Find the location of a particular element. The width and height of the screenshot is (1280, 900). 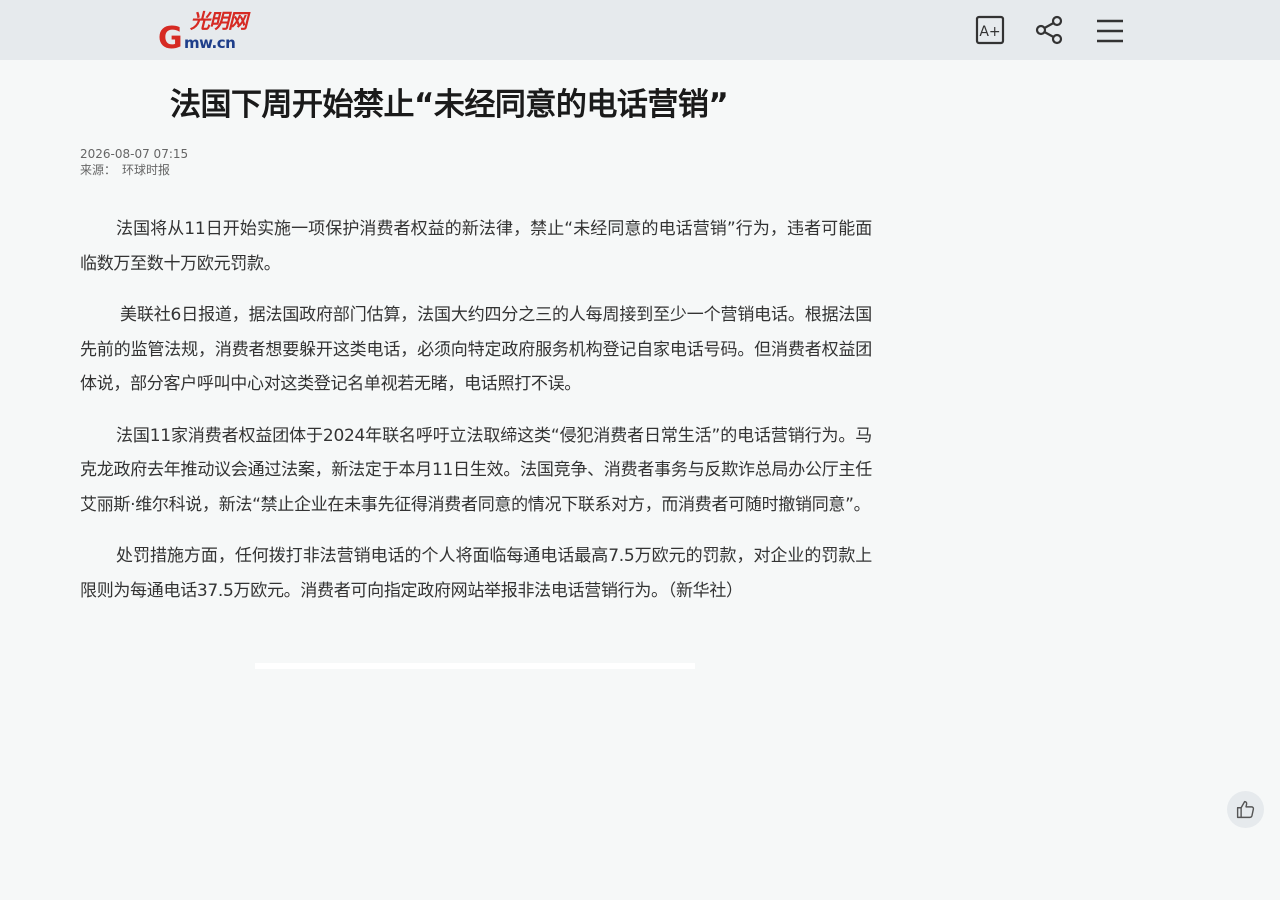

source-label: 来源： is located at coordinates (98, 170).